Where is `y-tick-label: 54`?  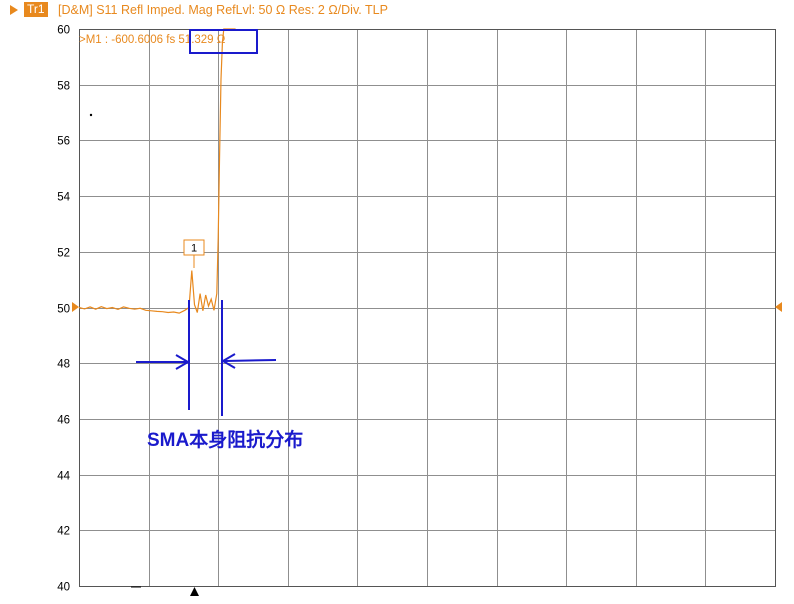 y-tick-label: 54 is located at coordinates (63, 198).